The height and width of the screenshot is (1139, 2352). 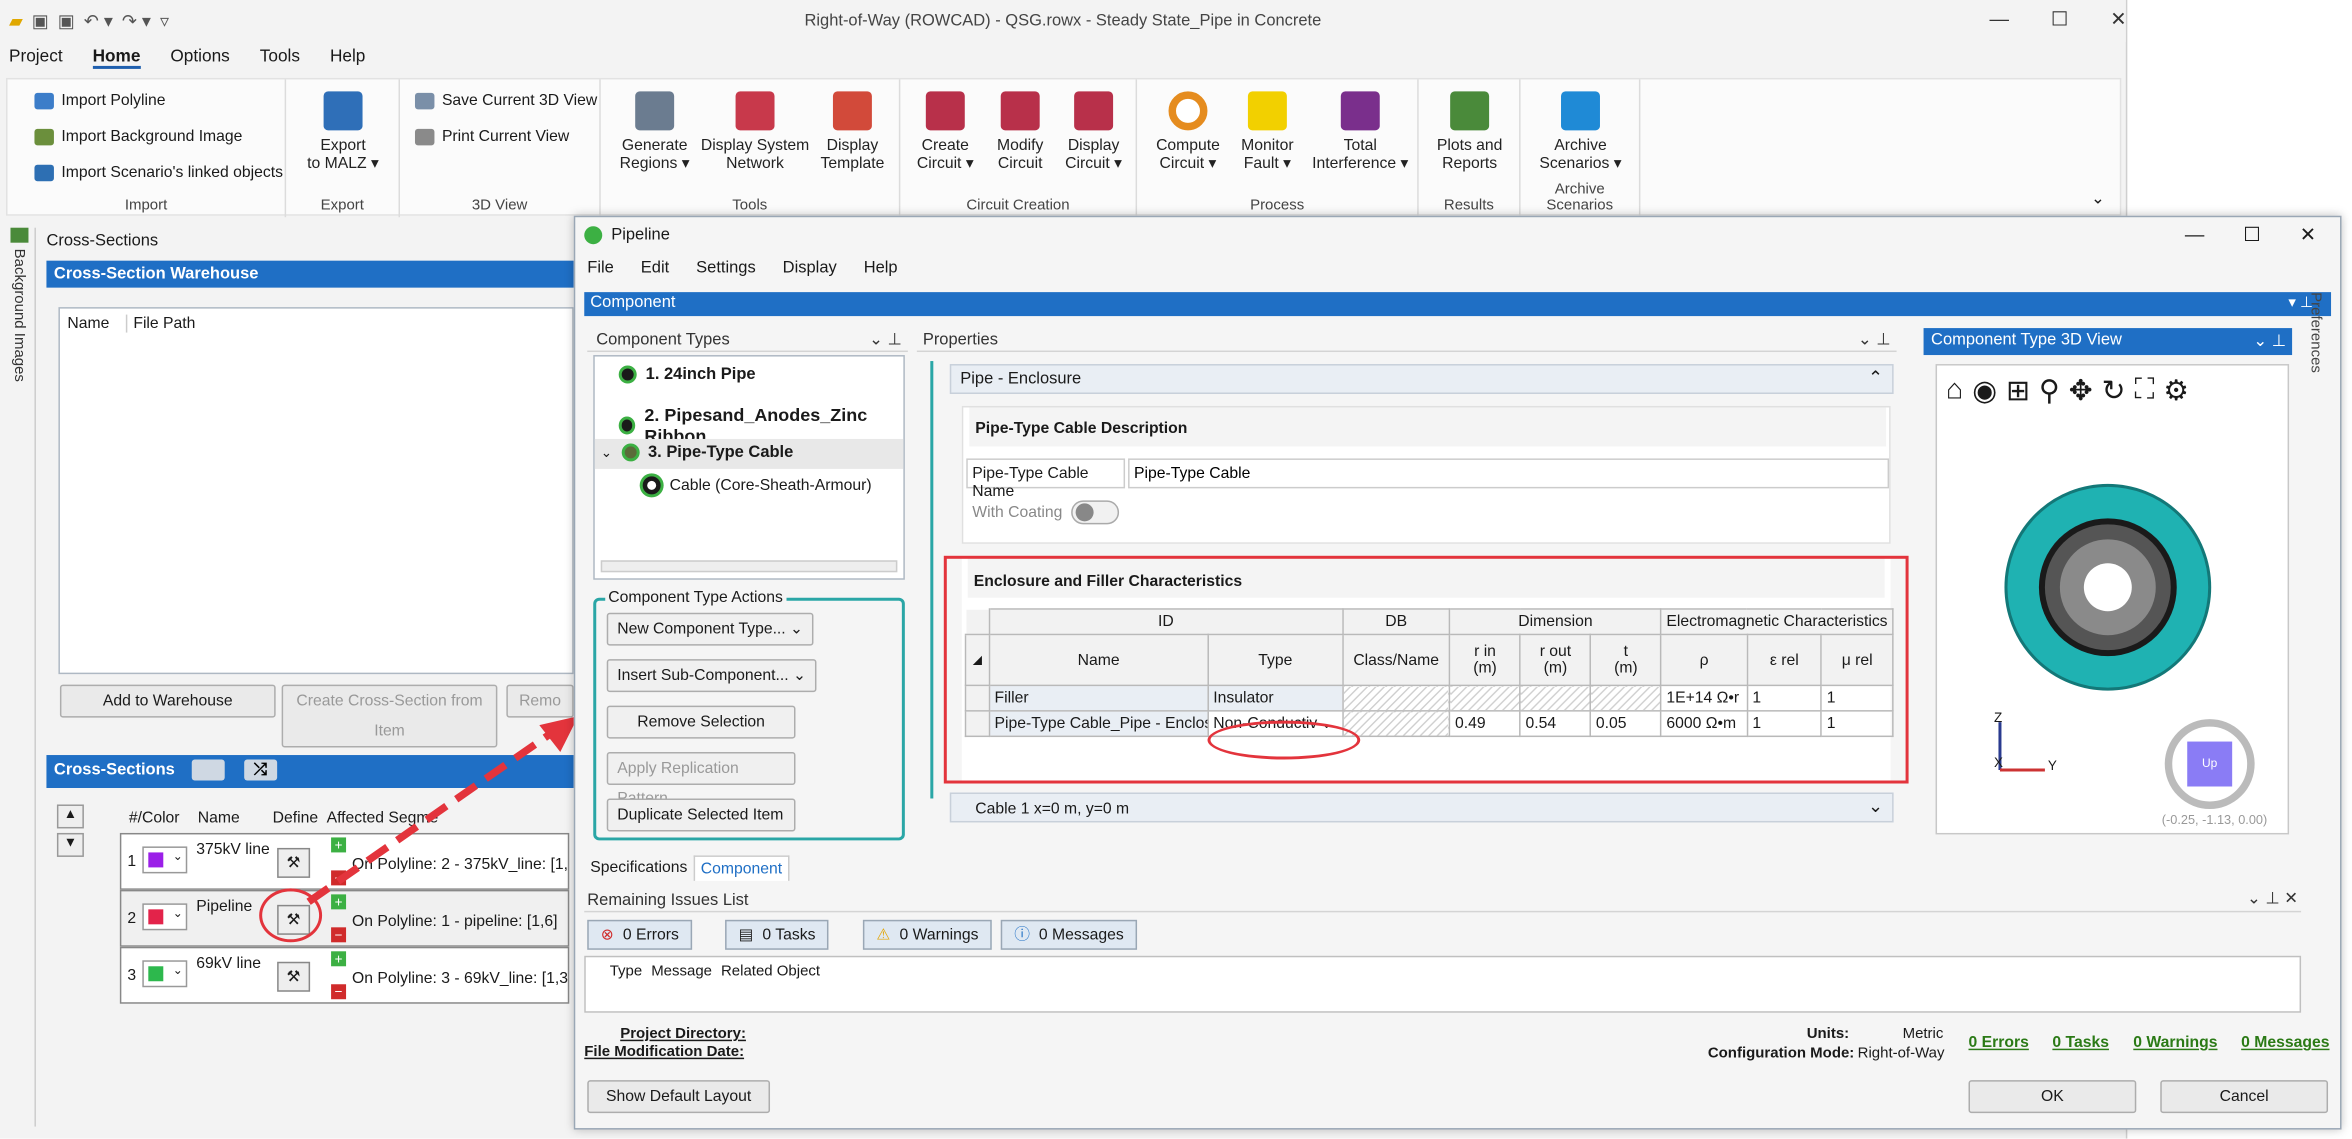 What do you see at coordinates (655, 268) in the screenshot?
I see `menu-edit: Edit` at bounding box center [655, 268].